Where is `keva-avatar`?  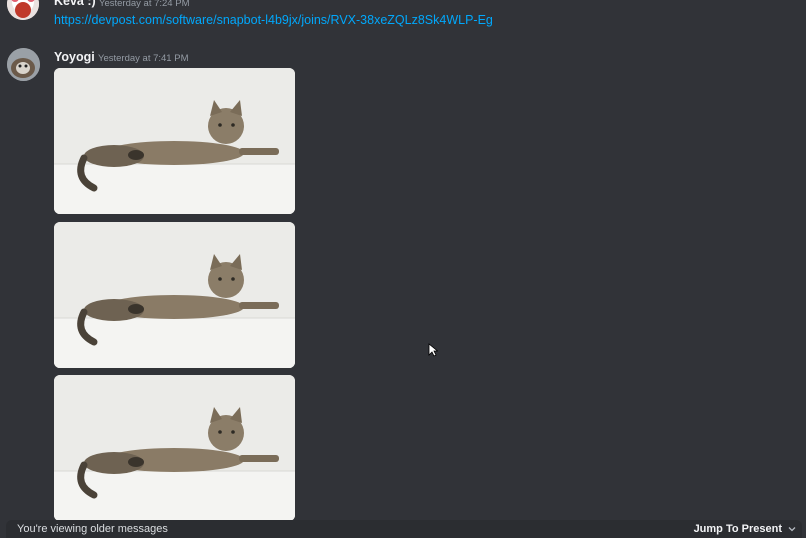 keva-avatar is located at coordinates (23, 10).